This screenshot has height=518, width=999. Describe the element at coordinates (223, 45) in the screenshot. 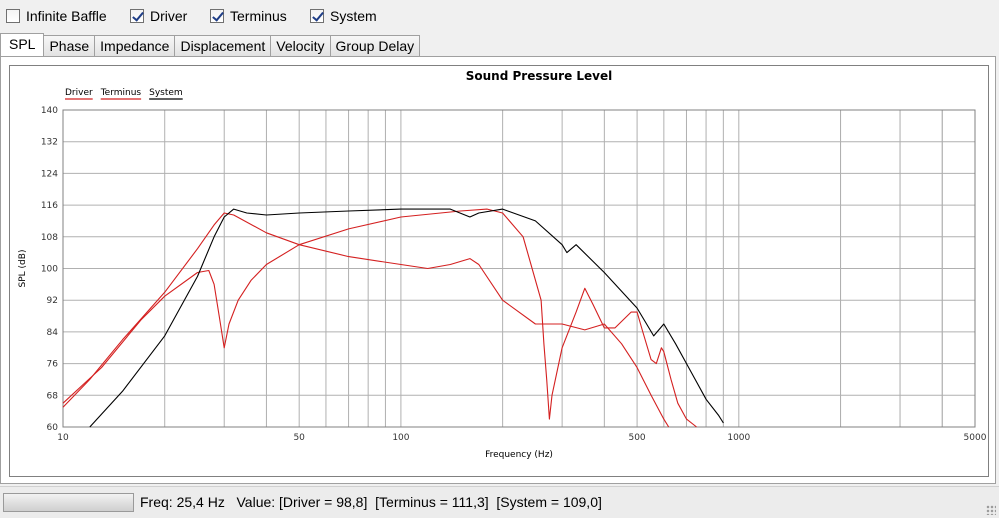

I see `tab-displacement: Displacement` at that location.